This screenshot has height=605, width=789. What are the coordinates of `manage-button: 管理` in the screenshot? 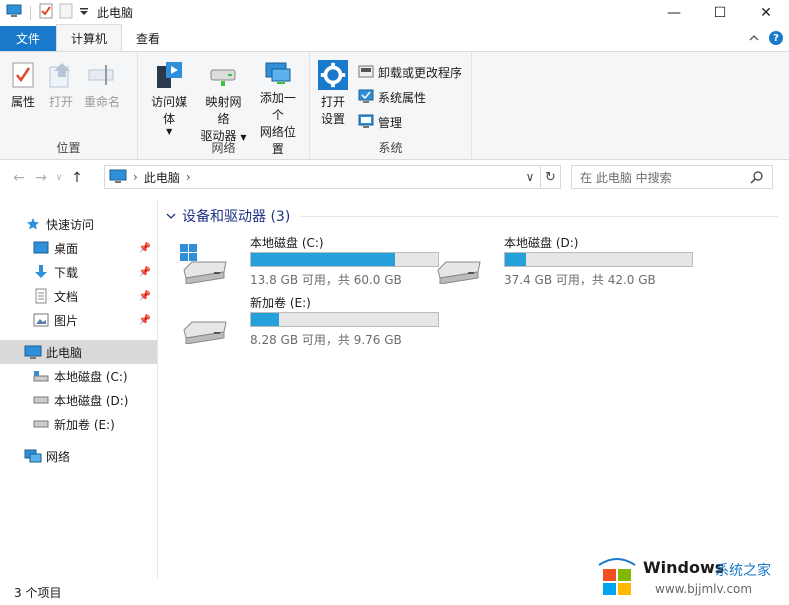 It's located at (410, 122).